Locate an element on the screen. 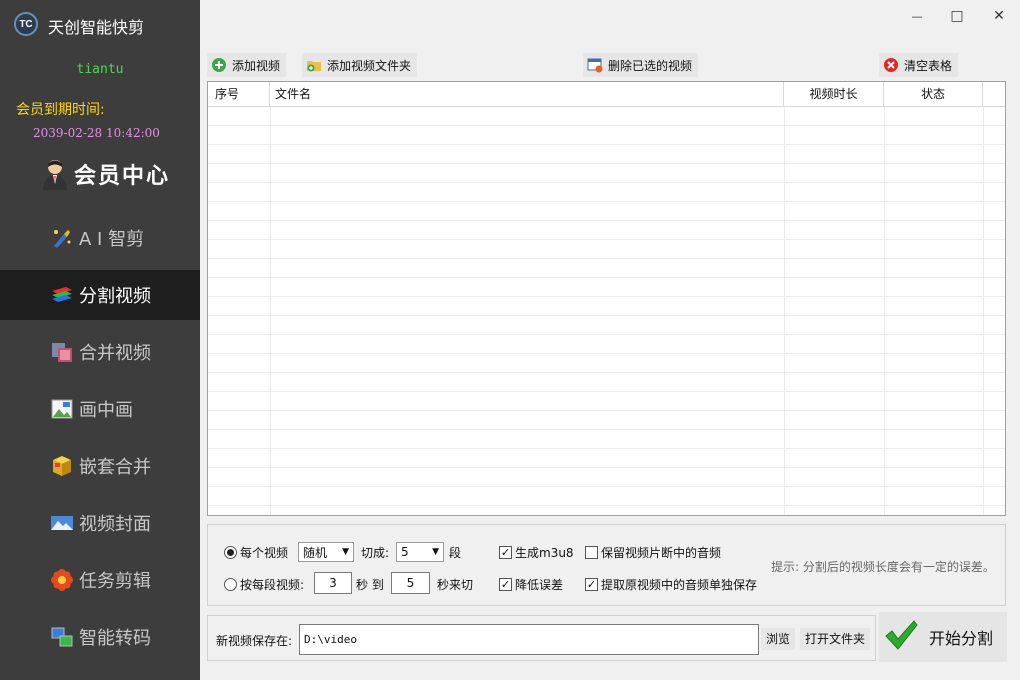 The width and height of the screenshot is (1020, 680). column-header-status: 状态 is located at coordinates (933, 94).